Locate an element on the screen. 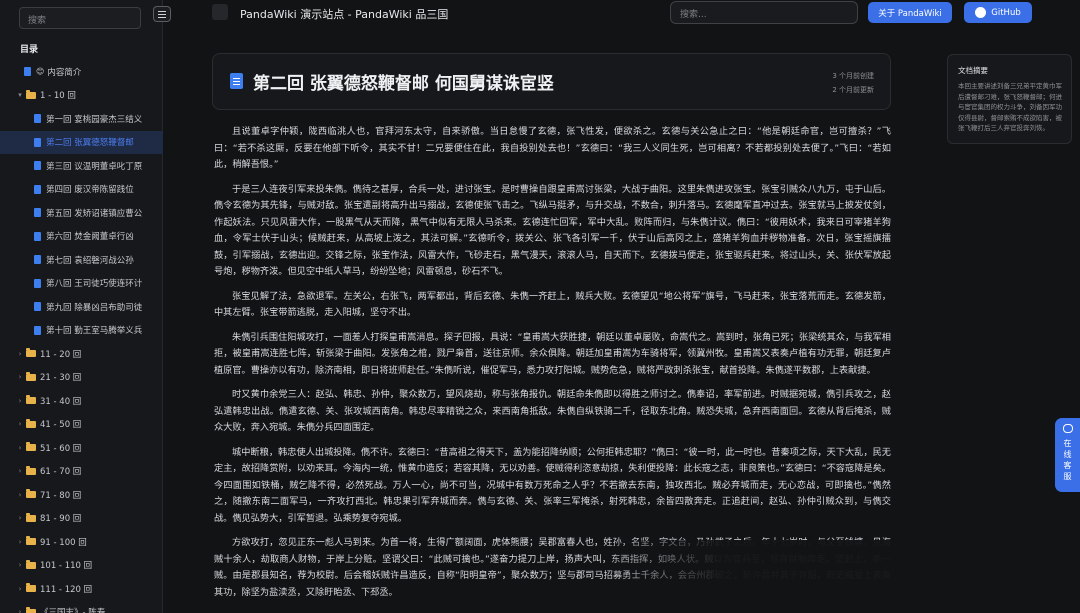  toc-doc-item: 第一回 宴桃园豪杰三结义 is located at coordinates (81, 119).